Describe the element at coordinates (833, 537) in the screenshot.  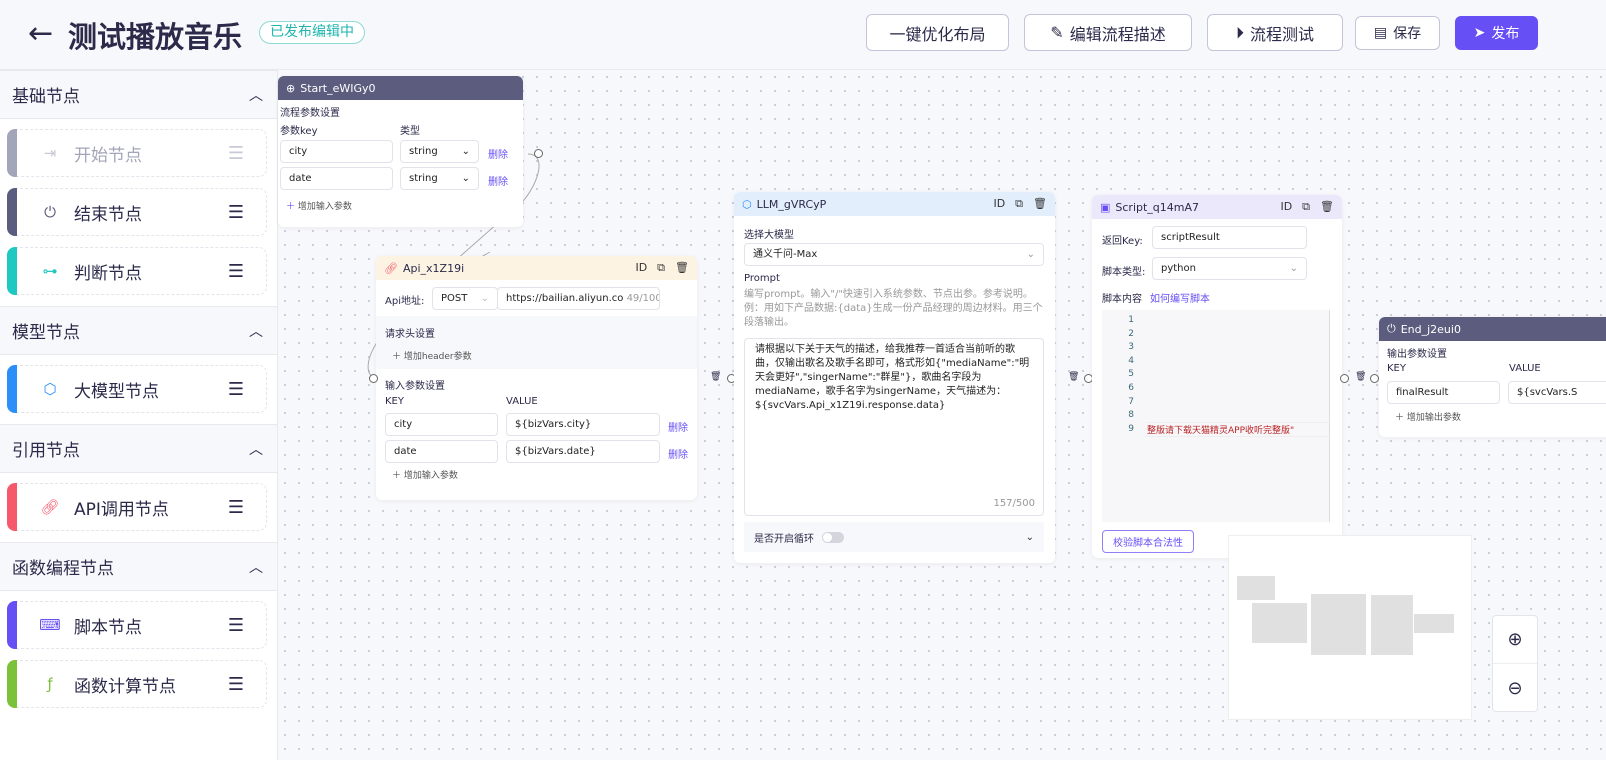
I see `loop-toggle` at that location.